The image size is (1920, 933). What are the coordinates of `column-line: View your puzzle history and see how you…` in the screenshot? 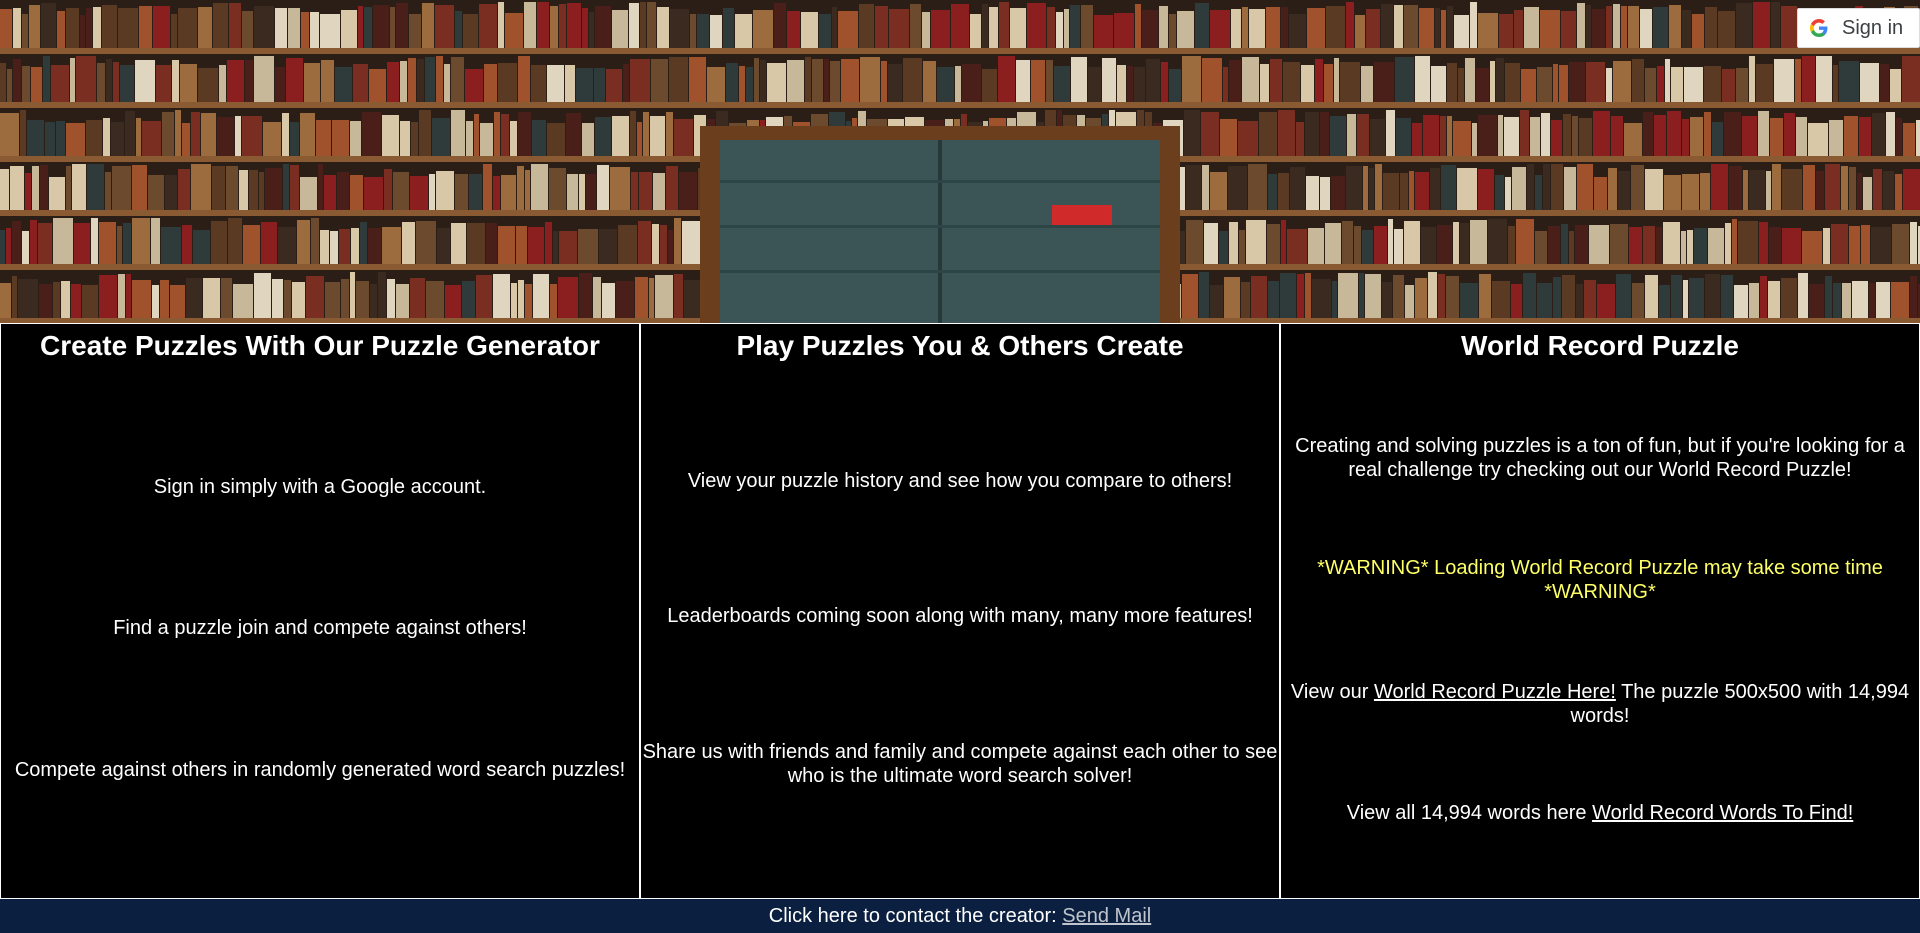 It's located at (960, 481).